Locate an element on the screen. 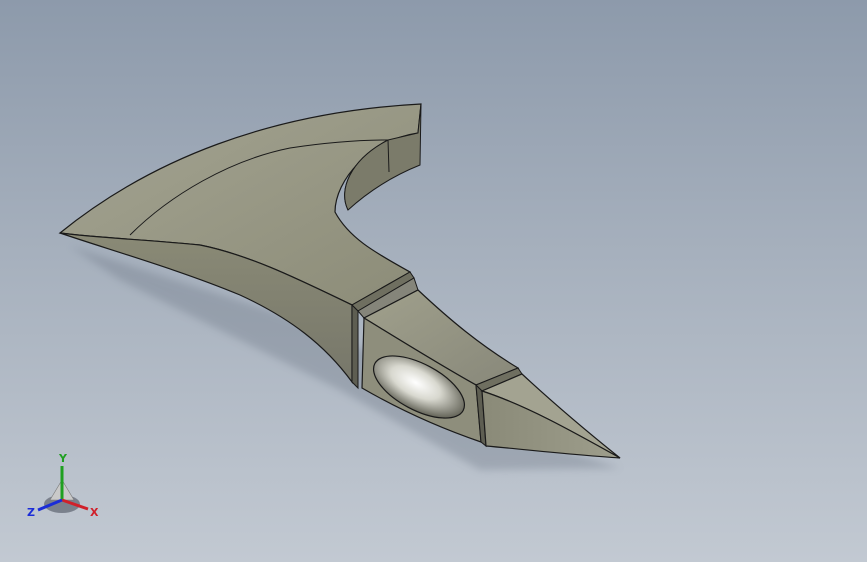  z-axis-label: Z is located at coordinates (31, 512).